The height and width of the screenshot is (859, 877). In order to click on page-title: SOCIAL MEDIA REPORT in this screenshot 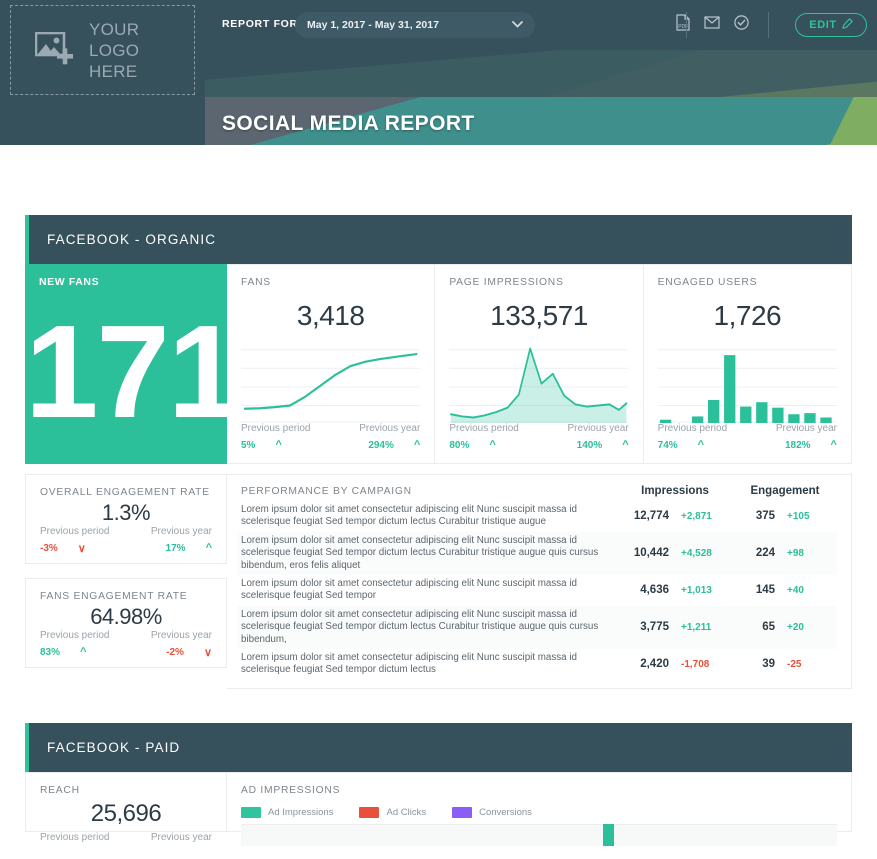, I will do `click(348, 123)`.